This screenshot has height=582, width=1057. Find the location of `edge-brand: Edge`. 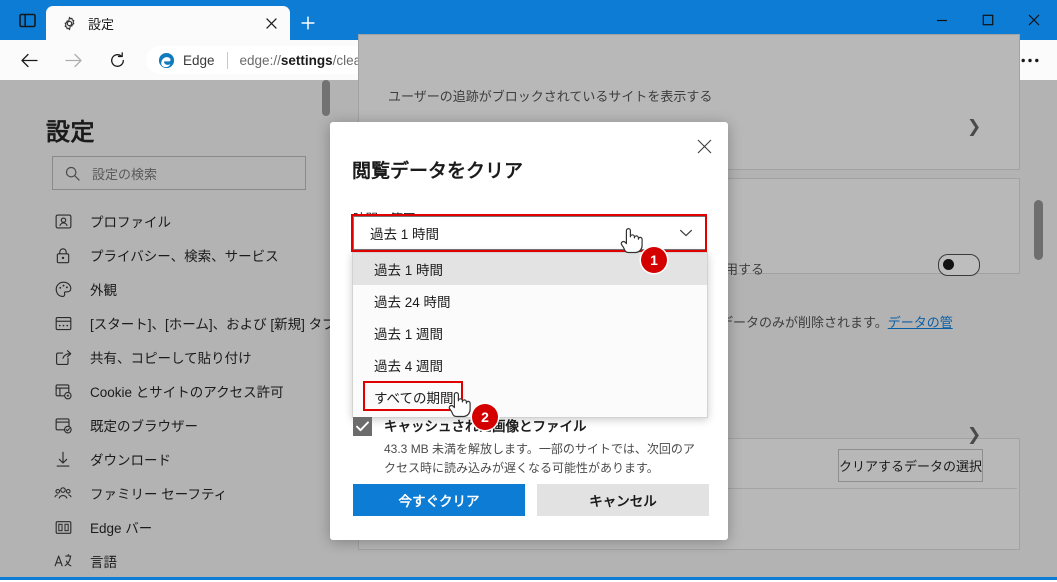

edge-brand: Edge is located at coordinates (186, 60).